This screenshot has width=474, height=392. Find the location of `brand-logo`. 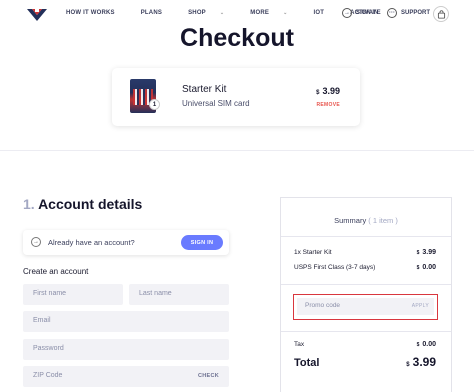

brand-logo is located at coordinates (37, 15).